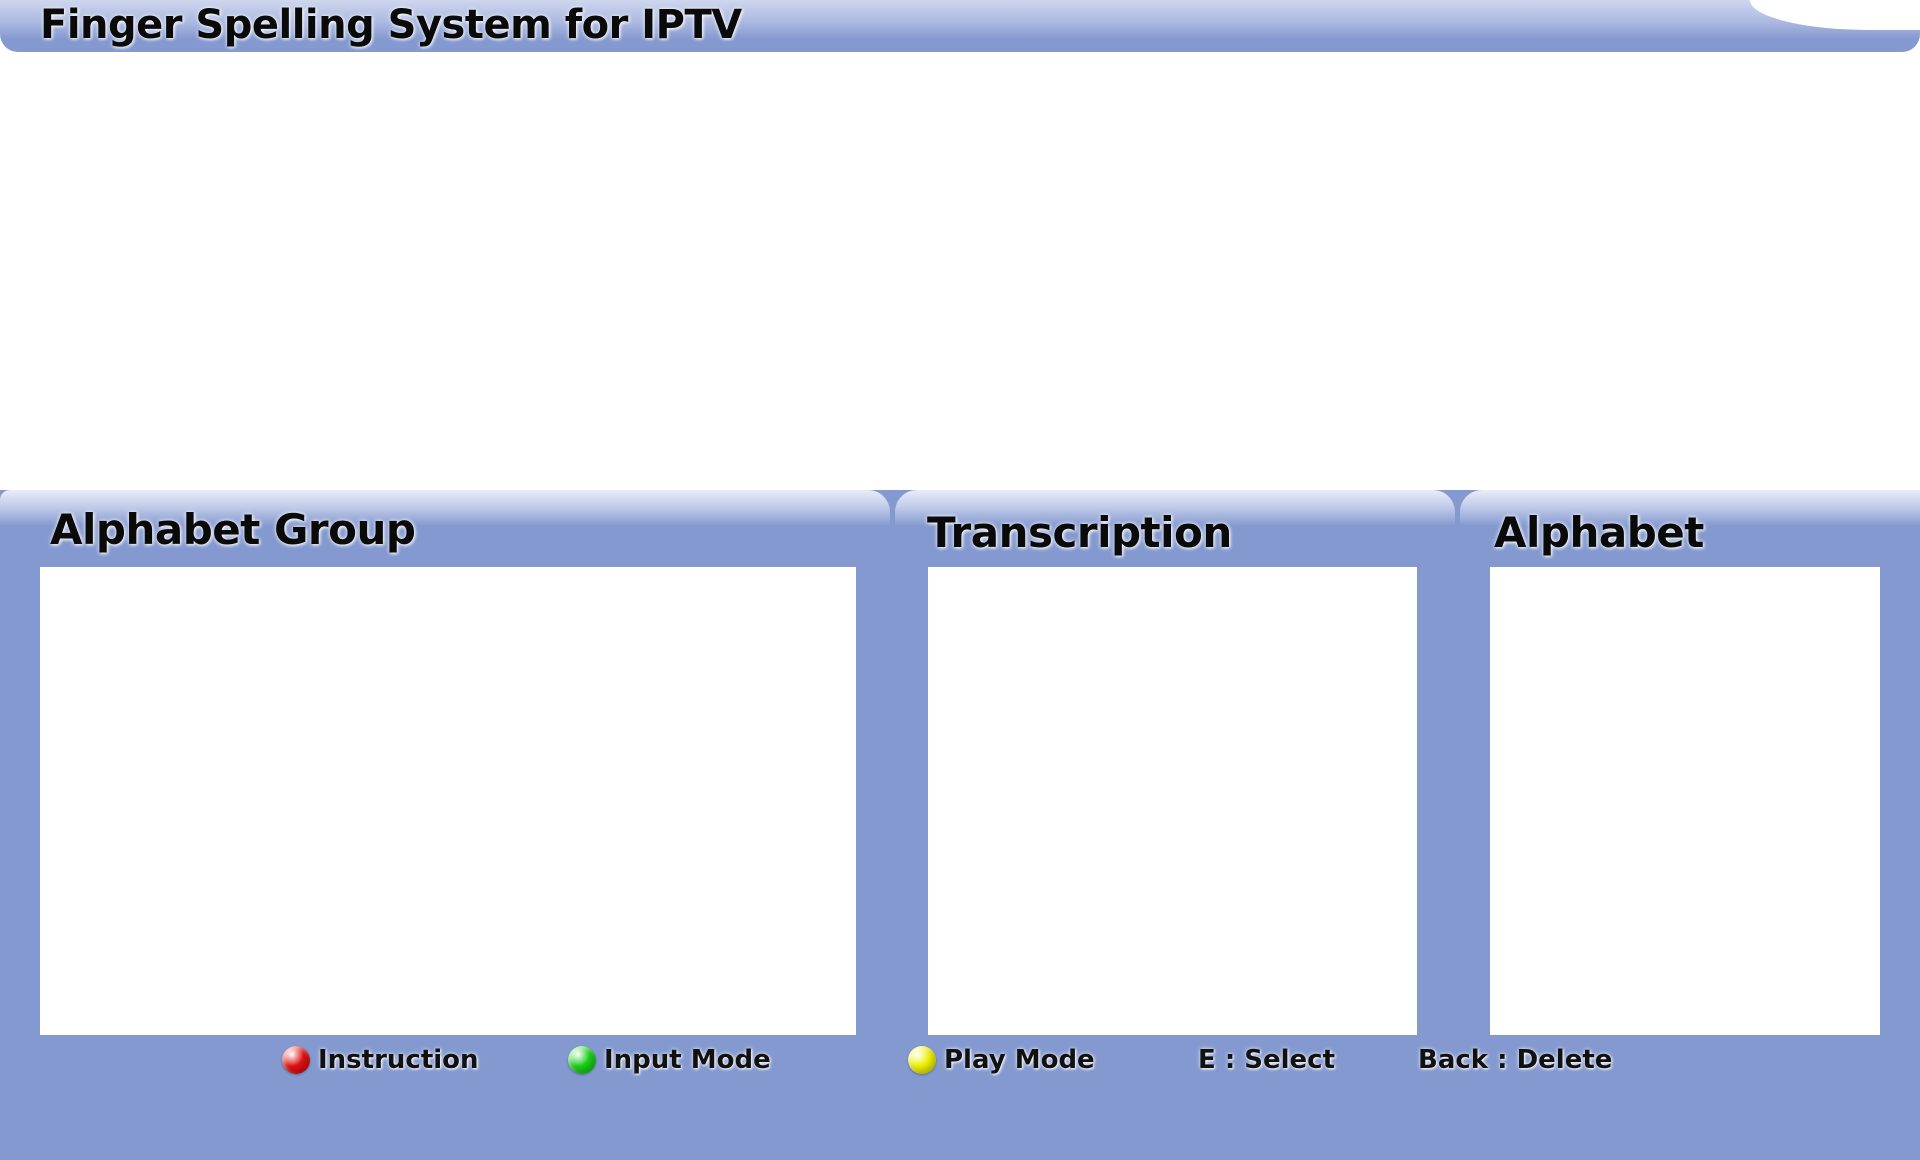 This screenshot has width=1920, height=1160. Describe the element at coordinates (582, 1060) in the screenshot. I see `green-button-icon` at that location.